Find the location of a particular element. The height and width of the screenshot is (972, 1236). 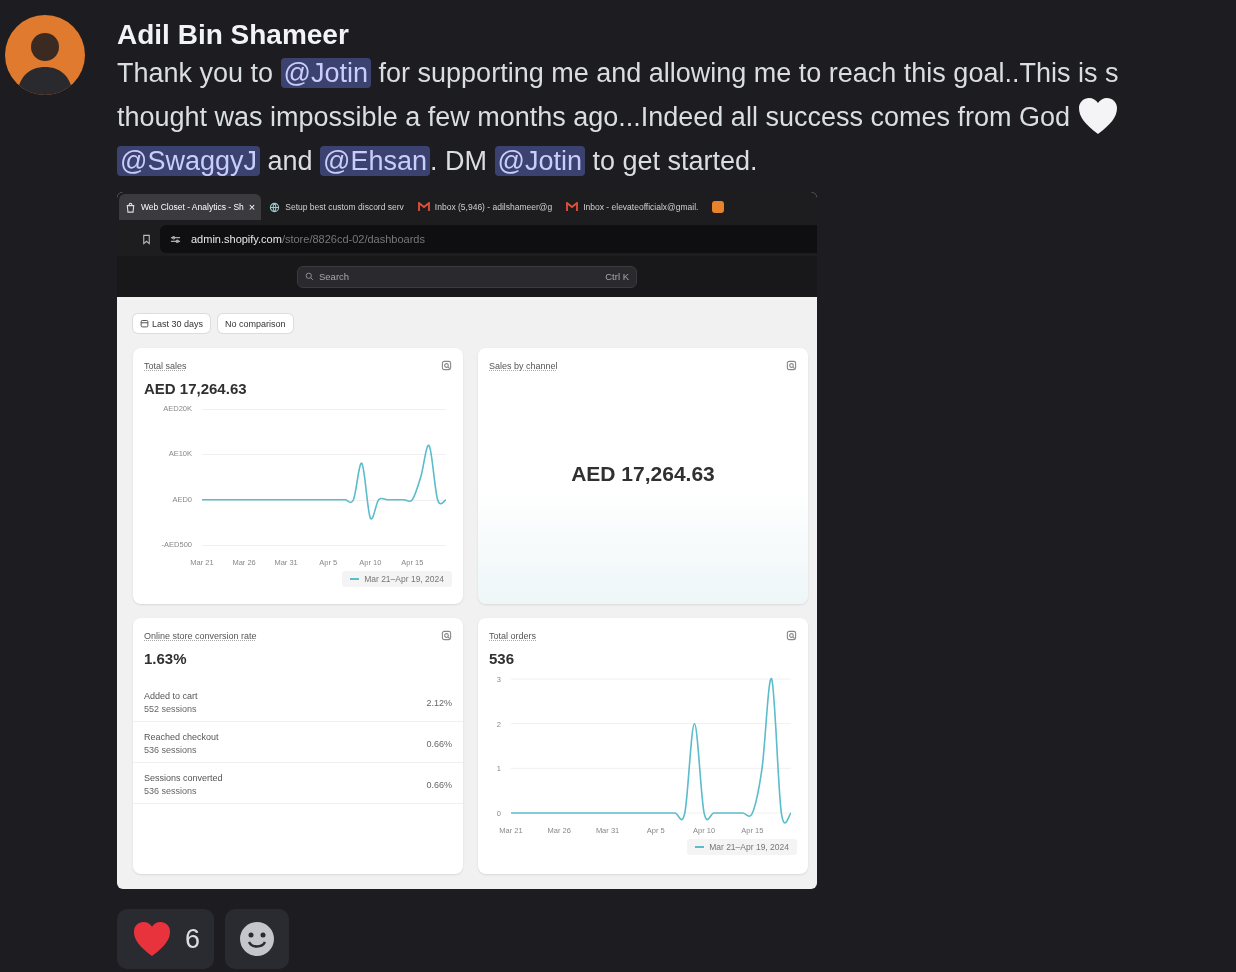

comparison-button: No comparison is located at coordinates (255, 323).